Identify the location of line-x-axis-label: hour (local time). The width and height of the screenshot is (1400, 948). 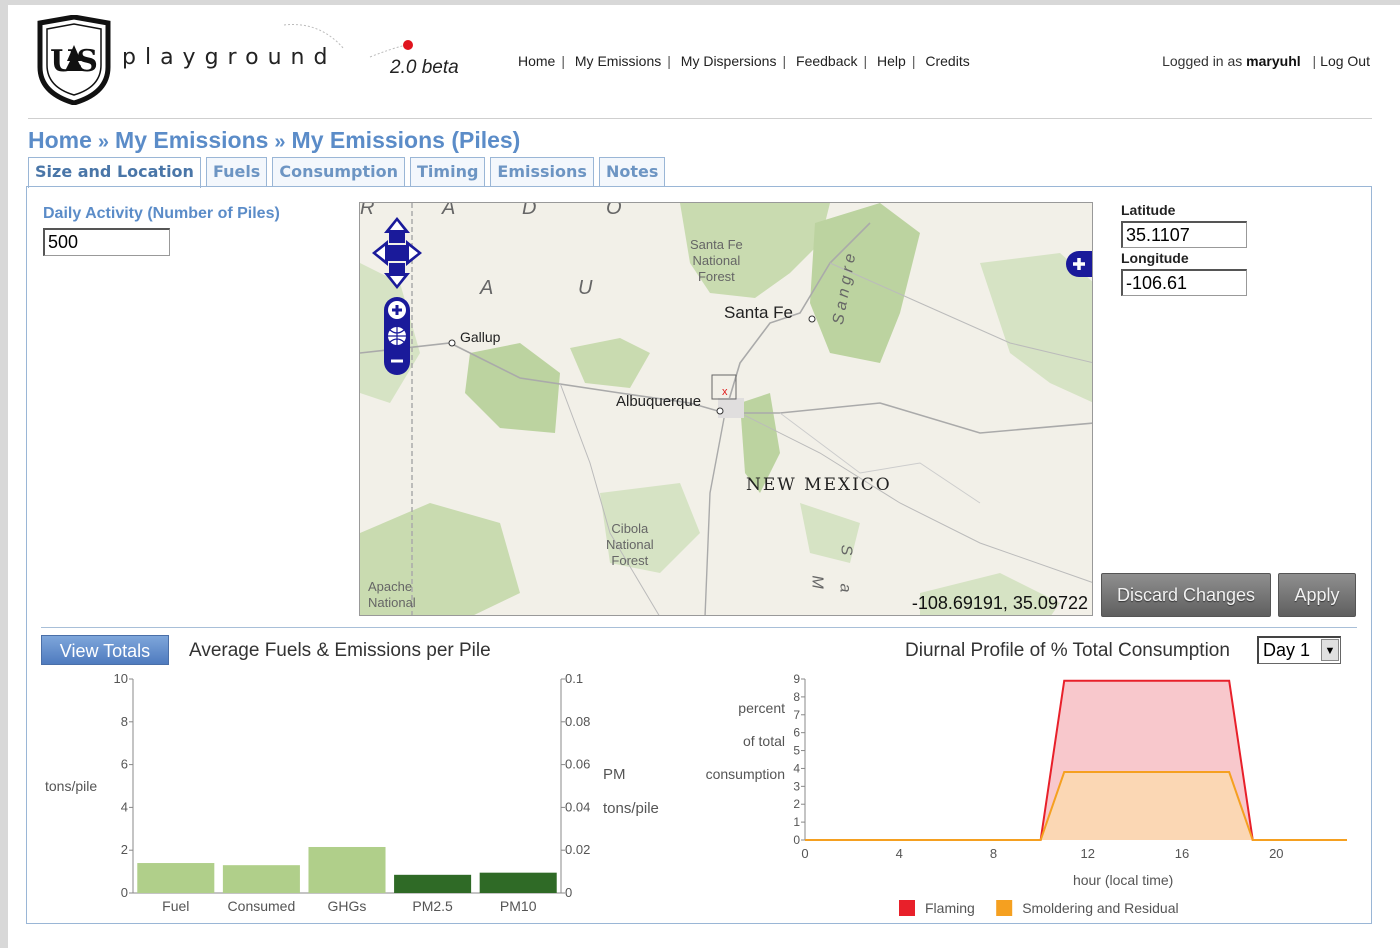
(1123, 880).